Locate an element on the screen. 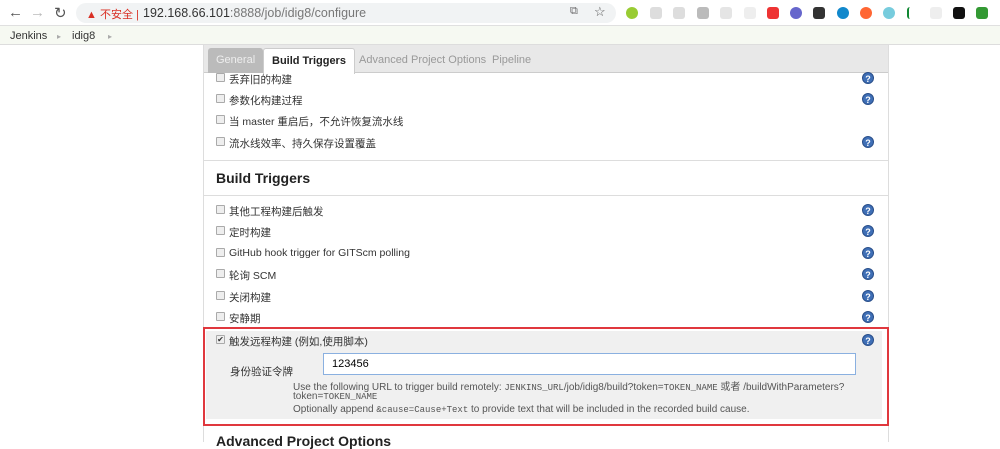  option-label: 丢弃旧的构建 is located at coordinates (260, 80).